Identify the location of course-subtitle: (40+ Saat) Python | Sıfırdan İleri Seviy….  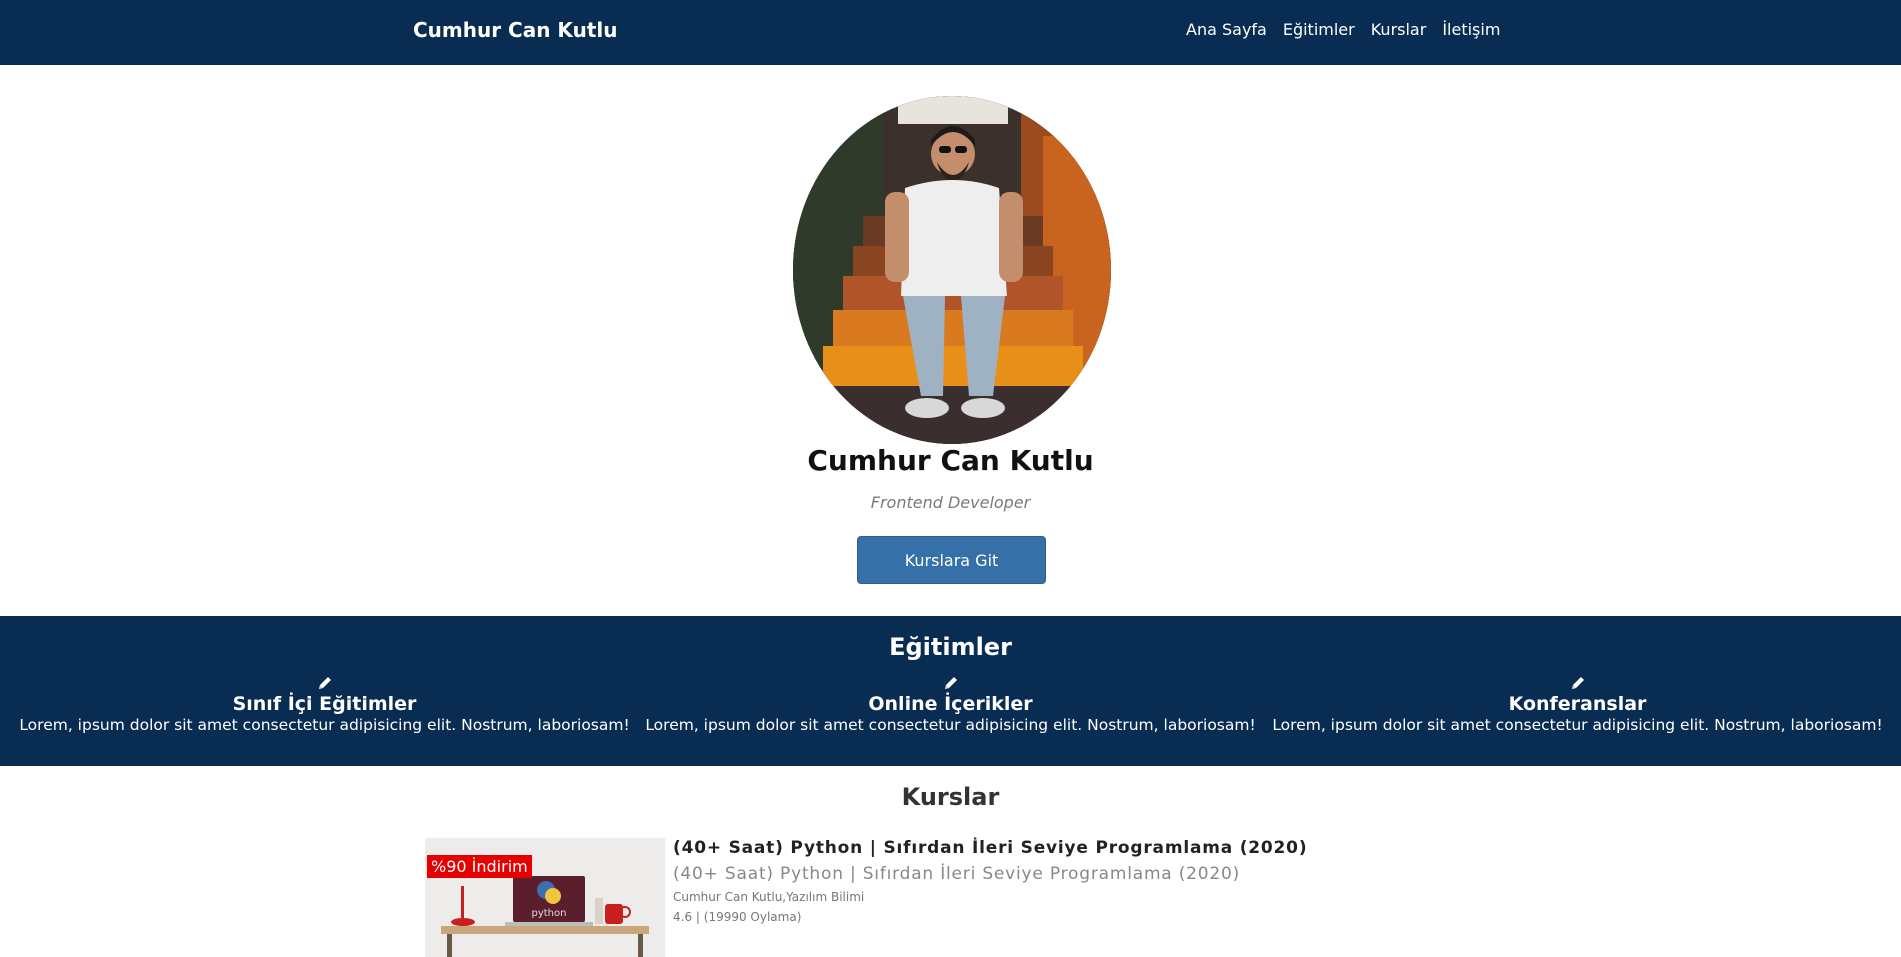
(957, 874).